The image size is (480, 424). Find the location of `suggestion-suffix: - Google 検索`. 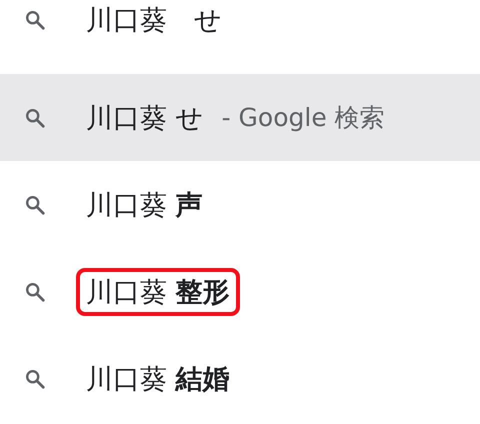

suggestion-suffix: - Google 検索 is located at coordinates (303, 118).